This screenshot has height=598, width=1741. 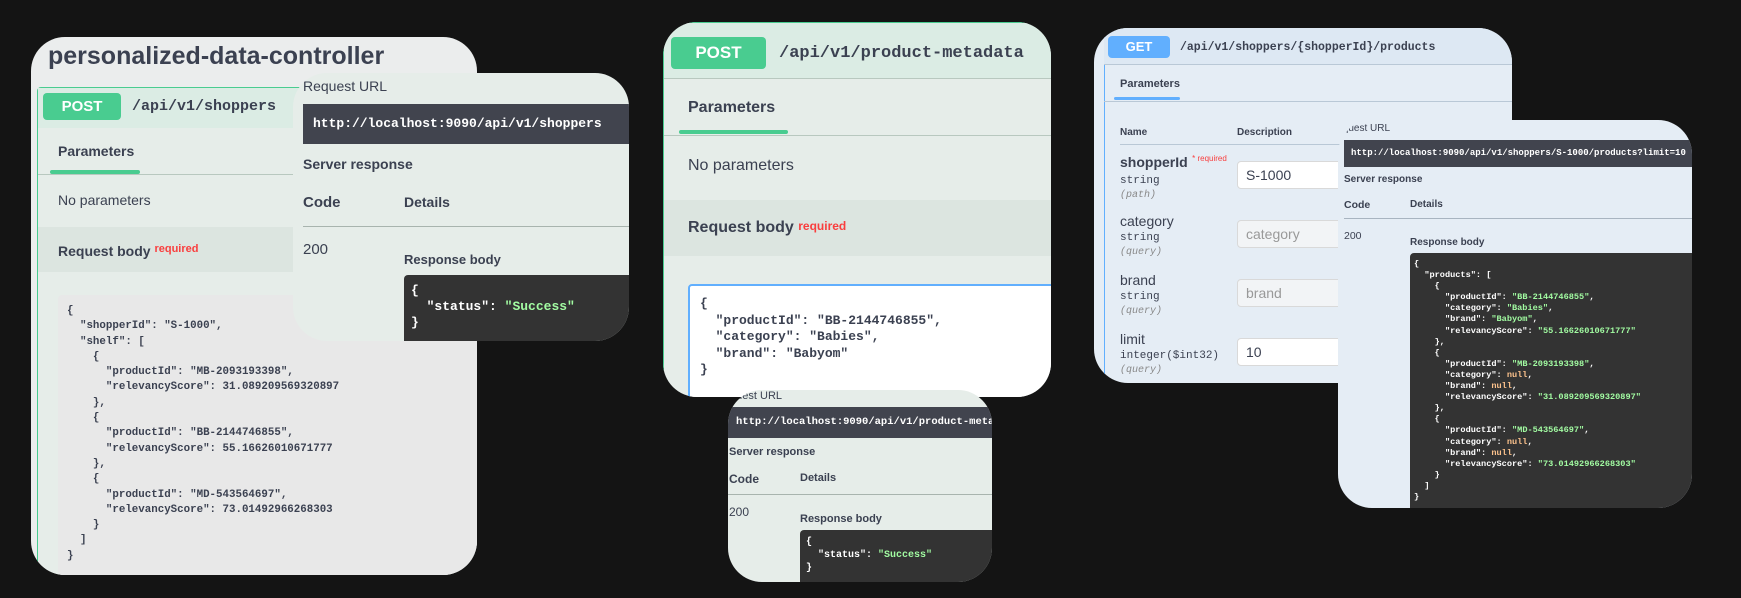 I want to click on param-location: (path), so click(x=1138, y=195).